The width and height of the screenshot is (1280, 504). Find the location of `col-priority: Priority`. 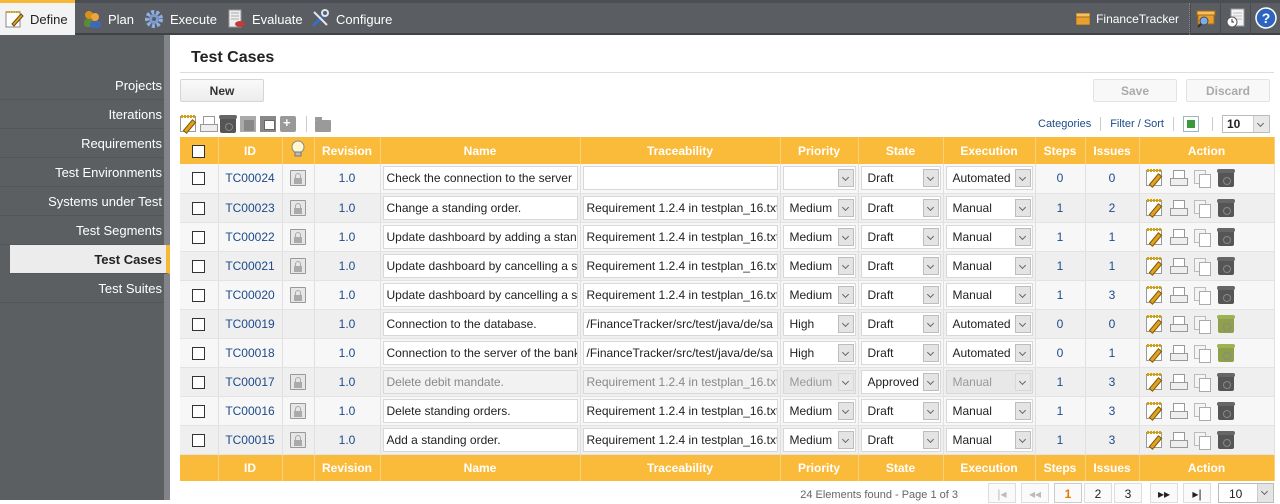

col-priority: Priority is located at coordinates (819, 150).